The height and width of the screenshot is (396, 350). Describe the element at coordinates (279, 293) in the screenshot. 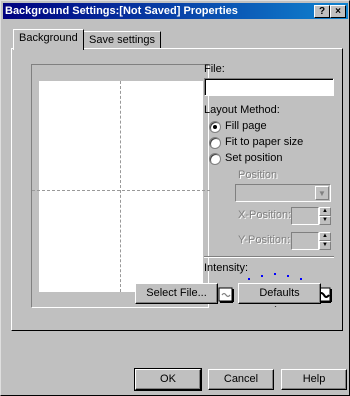

I see `defaults-button: Defaults` at that location.